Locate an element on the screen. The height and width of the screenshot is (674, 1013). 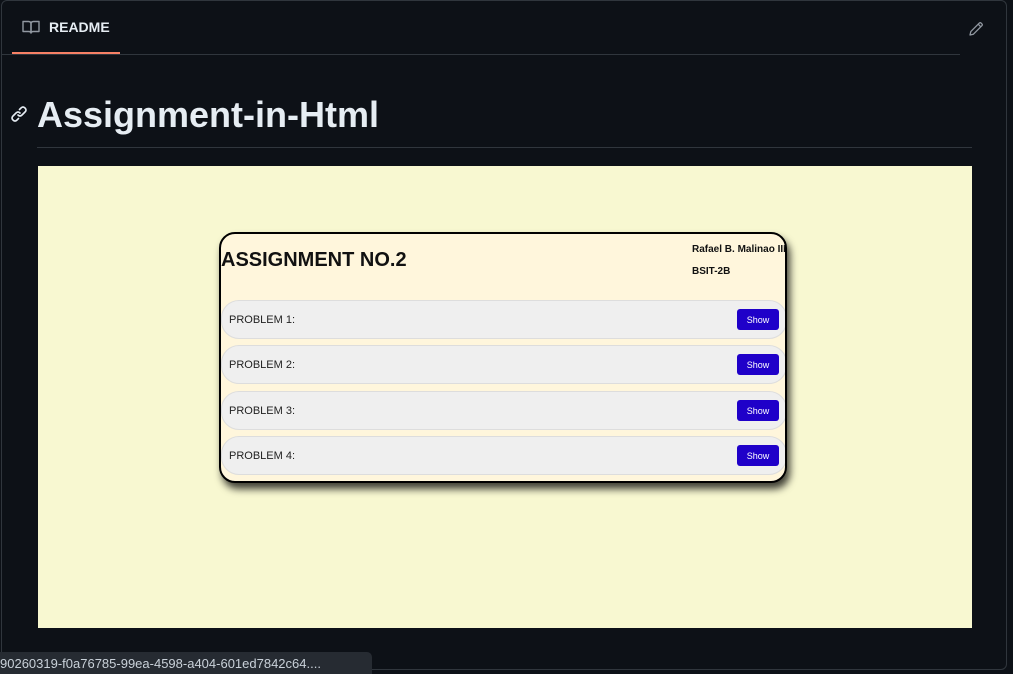
tab-readme-label: README is located at coordinates (79, 26).